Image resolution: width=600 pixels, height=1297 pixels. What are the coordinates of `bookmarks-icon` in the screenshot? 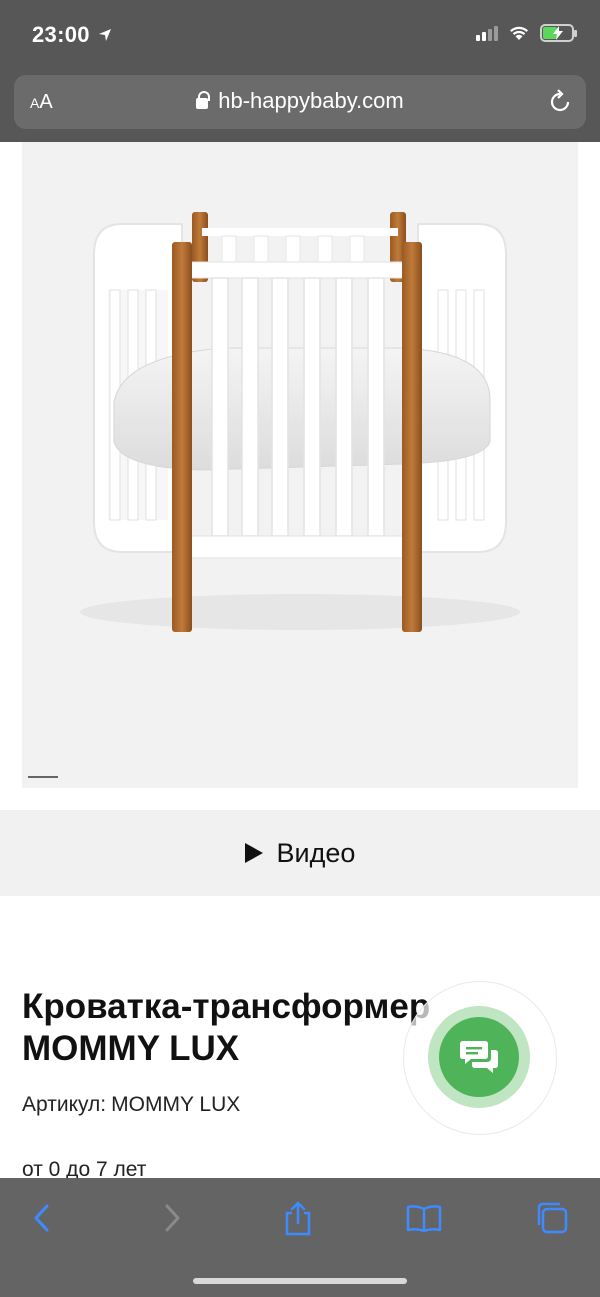 It's located at (424, 1219).